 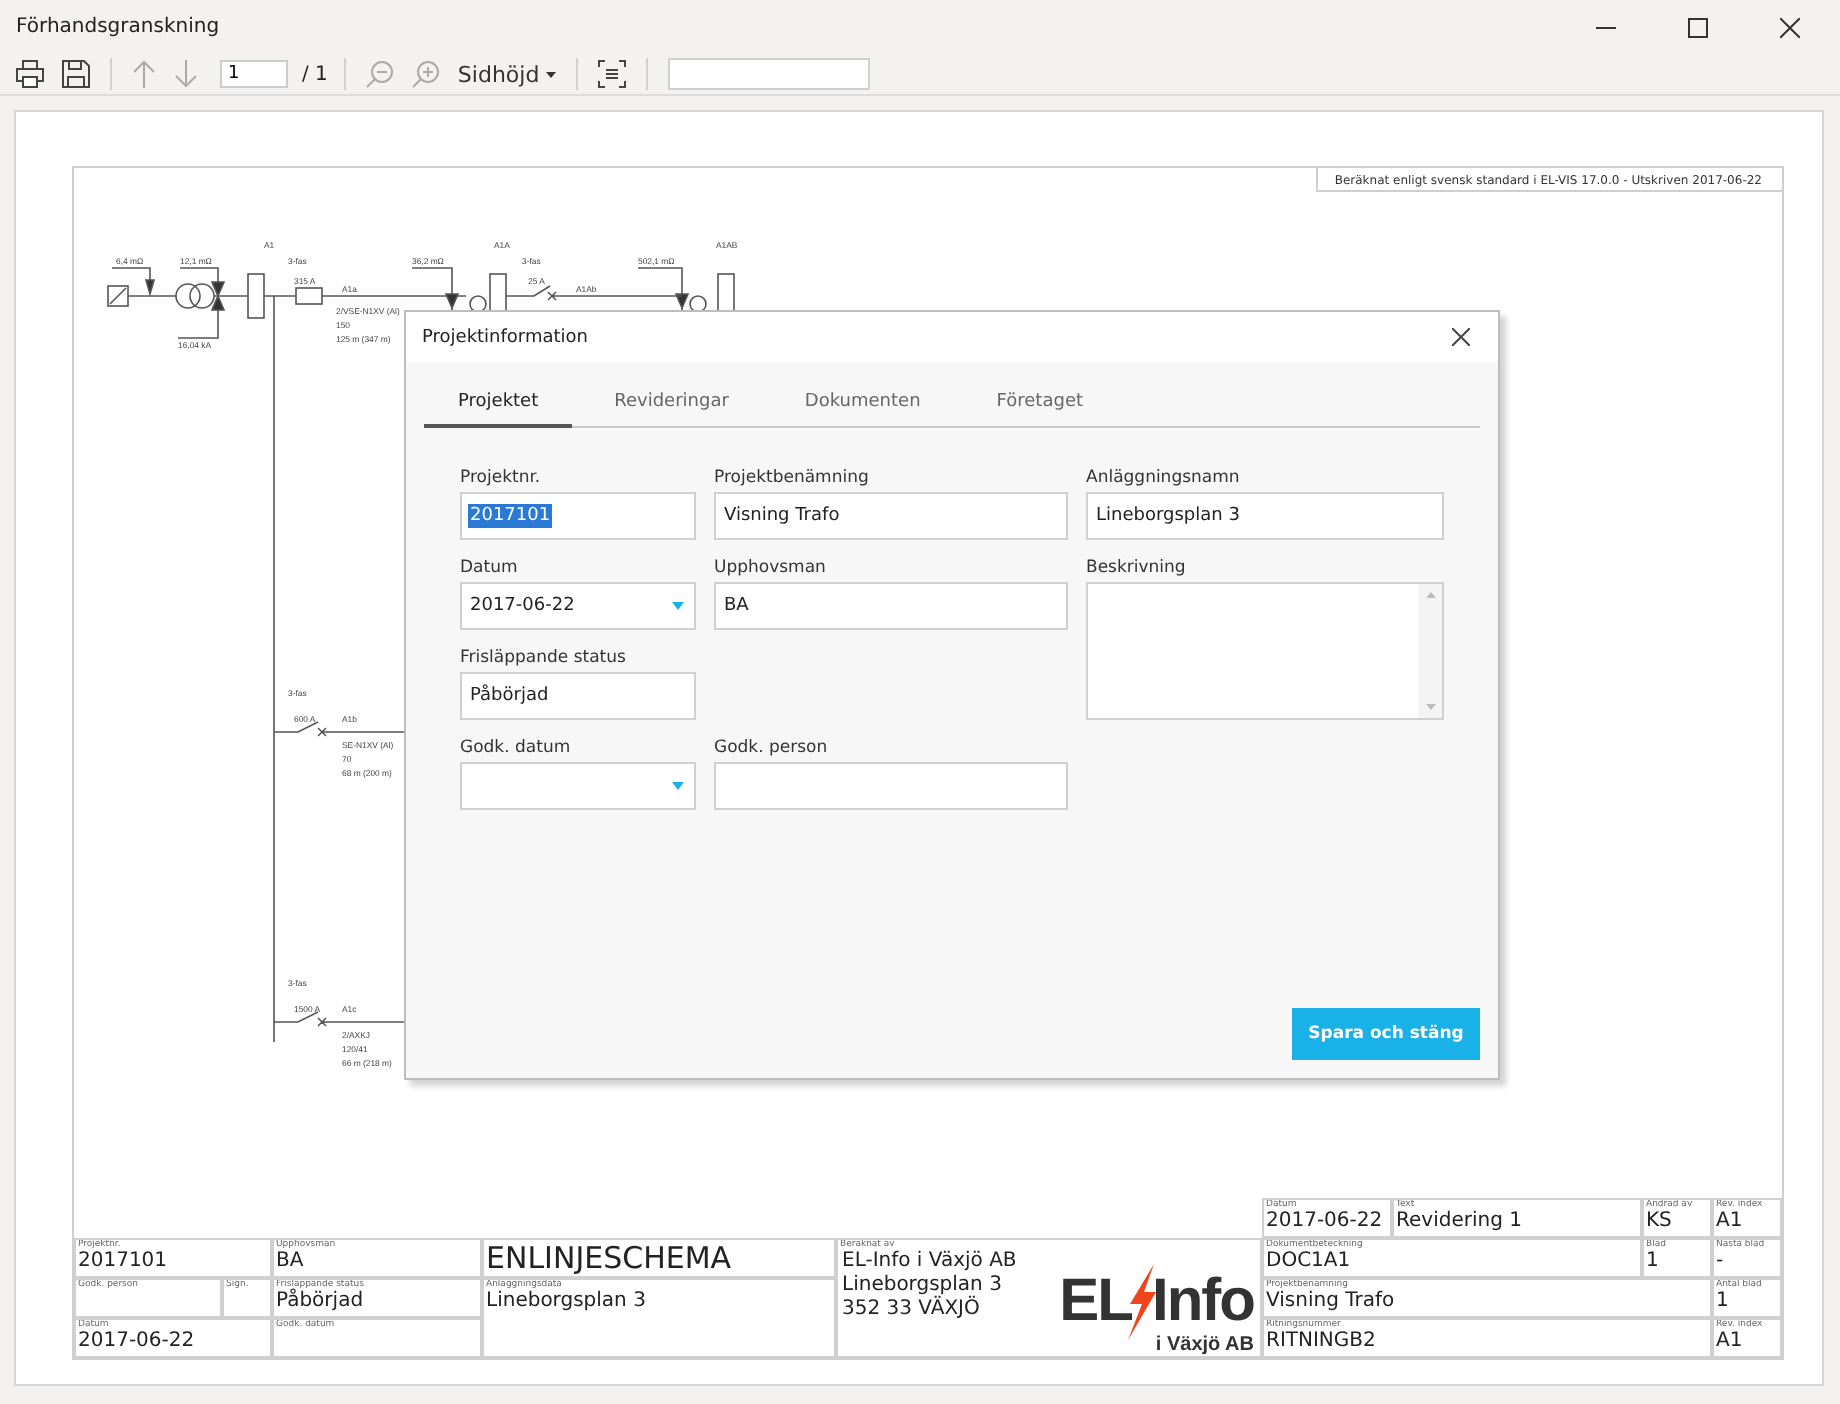 What do you see at coordinates (1137, 569) in the screenshot?
I see `field-label: Beskrivning` at bounding box center [1137, 569].